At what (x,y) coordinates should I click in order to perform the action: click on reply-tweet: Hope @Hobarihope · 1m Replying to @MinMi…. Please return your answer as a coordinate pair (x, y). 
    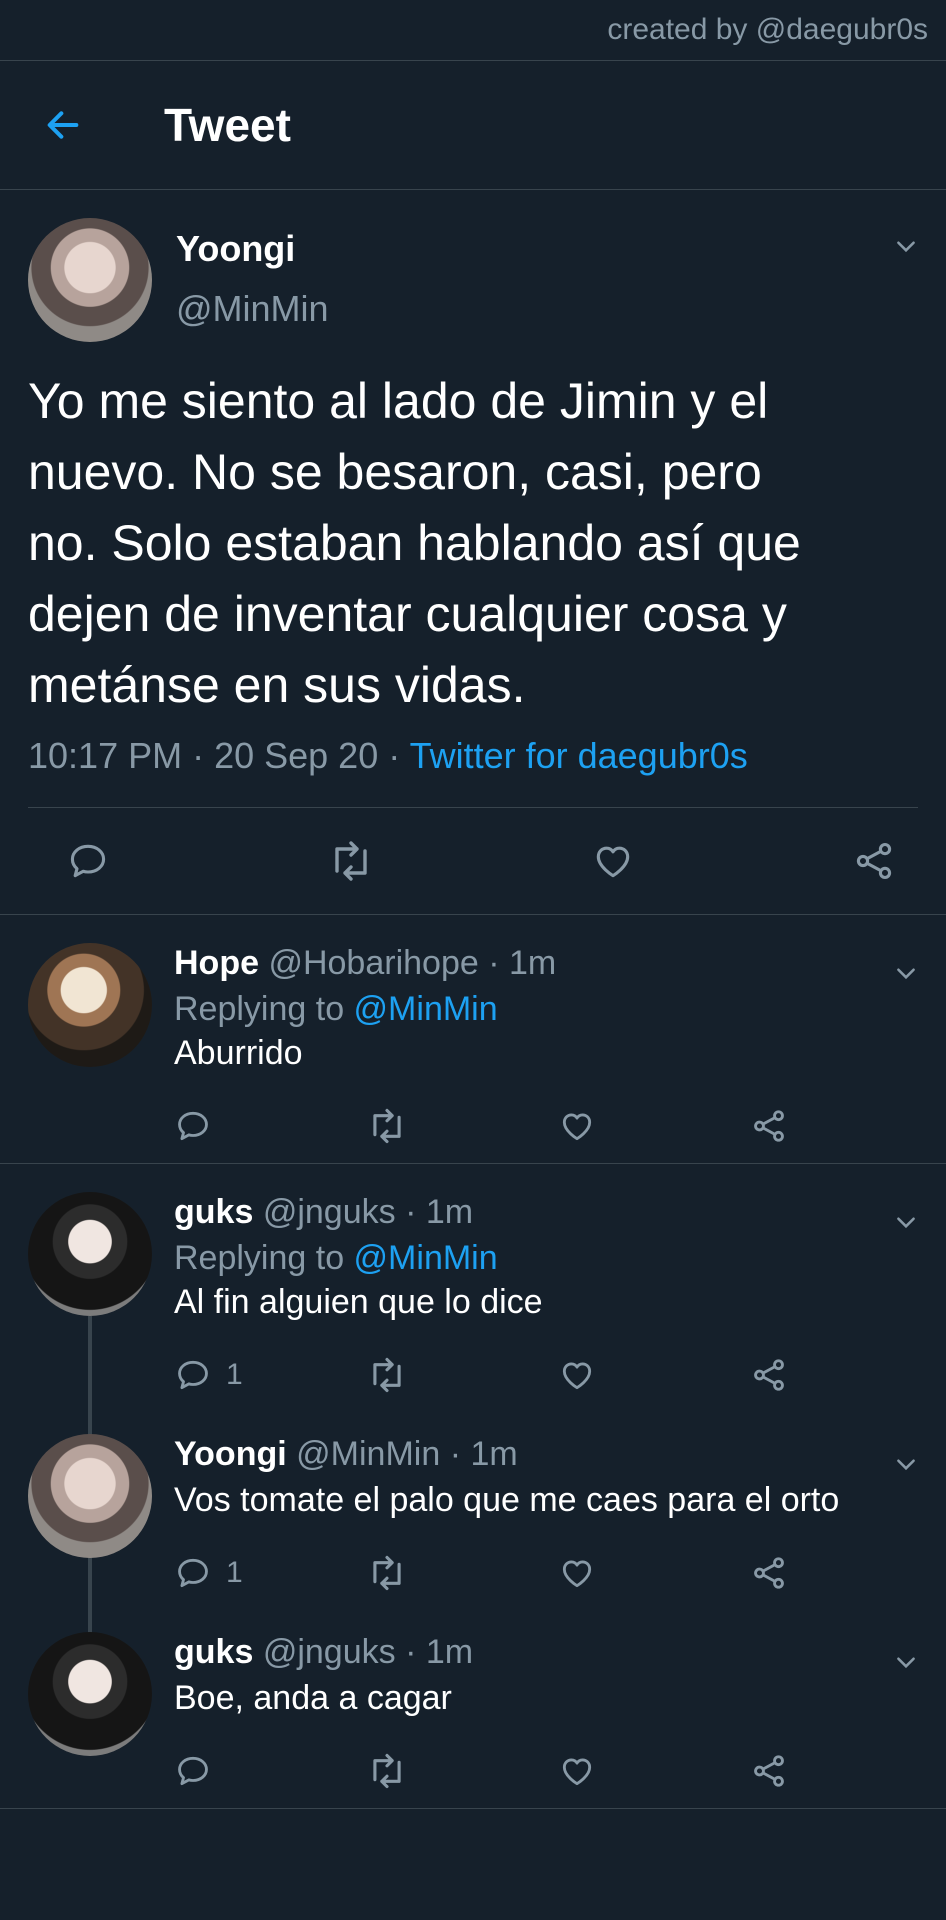
    Looking at the image, I should click on (473, 1039).